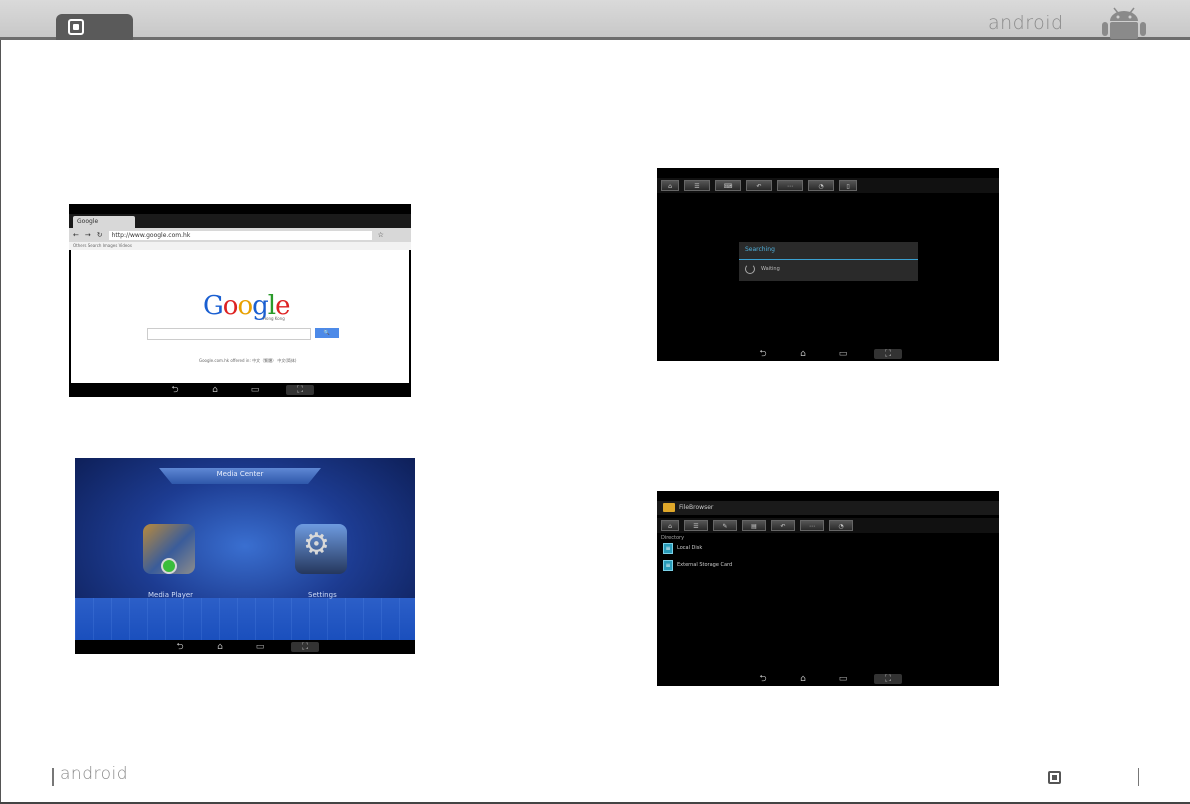 This screenshot has width=1190, height=804. I want to click on app-toolbar: ⌂ ☰ ⌨ ↶ ⋯ ◔ ▯, so click(828, 185).